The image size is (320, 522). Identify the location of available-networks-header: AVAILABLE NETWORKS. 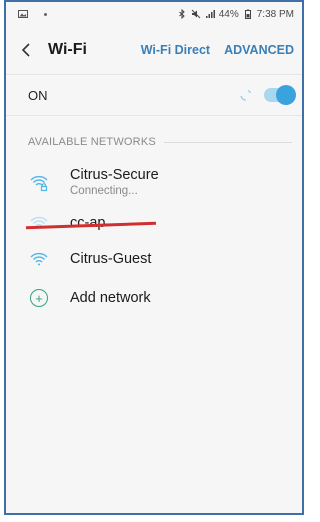
(154, 135).